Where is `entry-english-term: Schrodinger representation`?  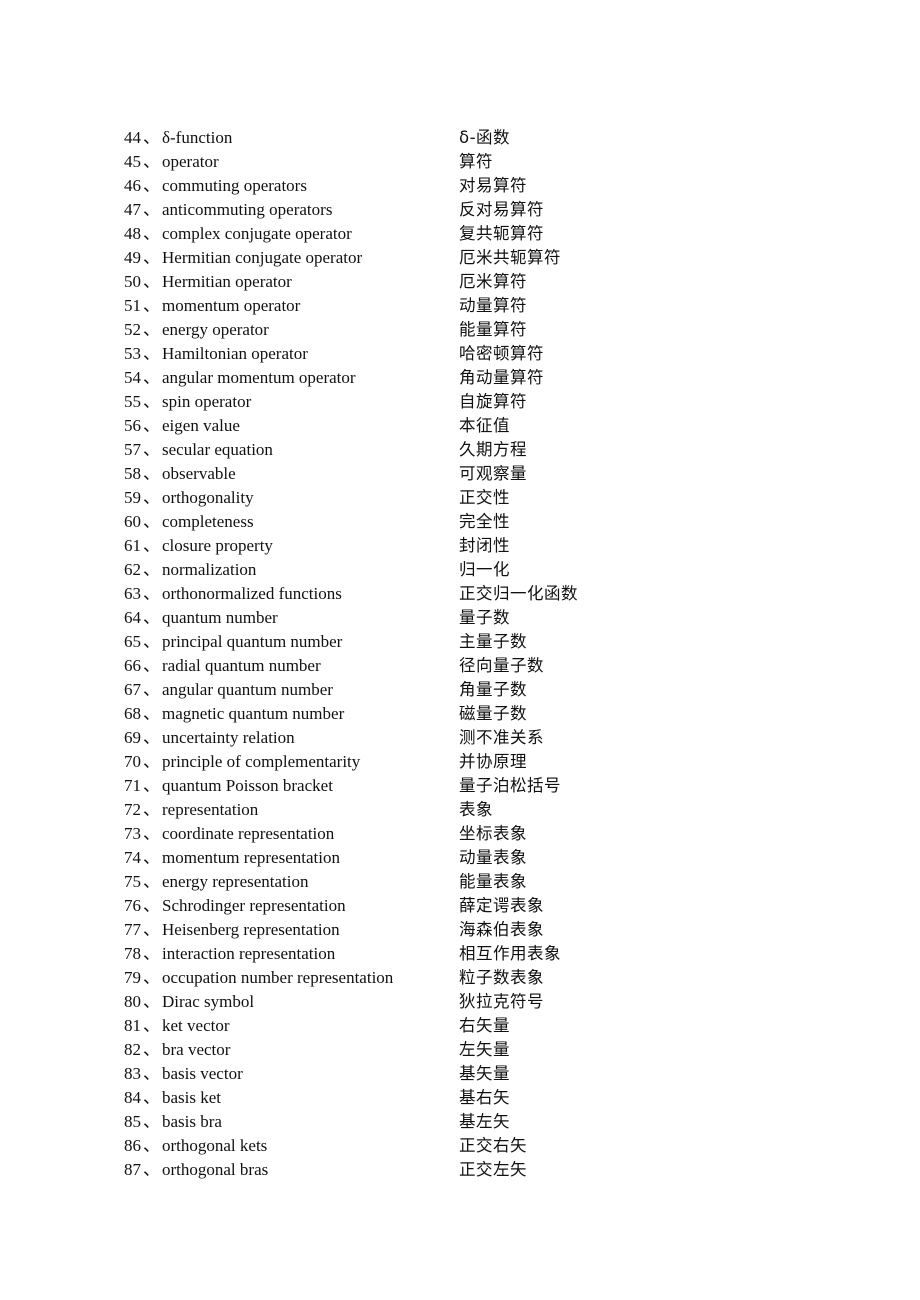 entry-english-term: Schrodinger representation is located at coordinates (254, 905).